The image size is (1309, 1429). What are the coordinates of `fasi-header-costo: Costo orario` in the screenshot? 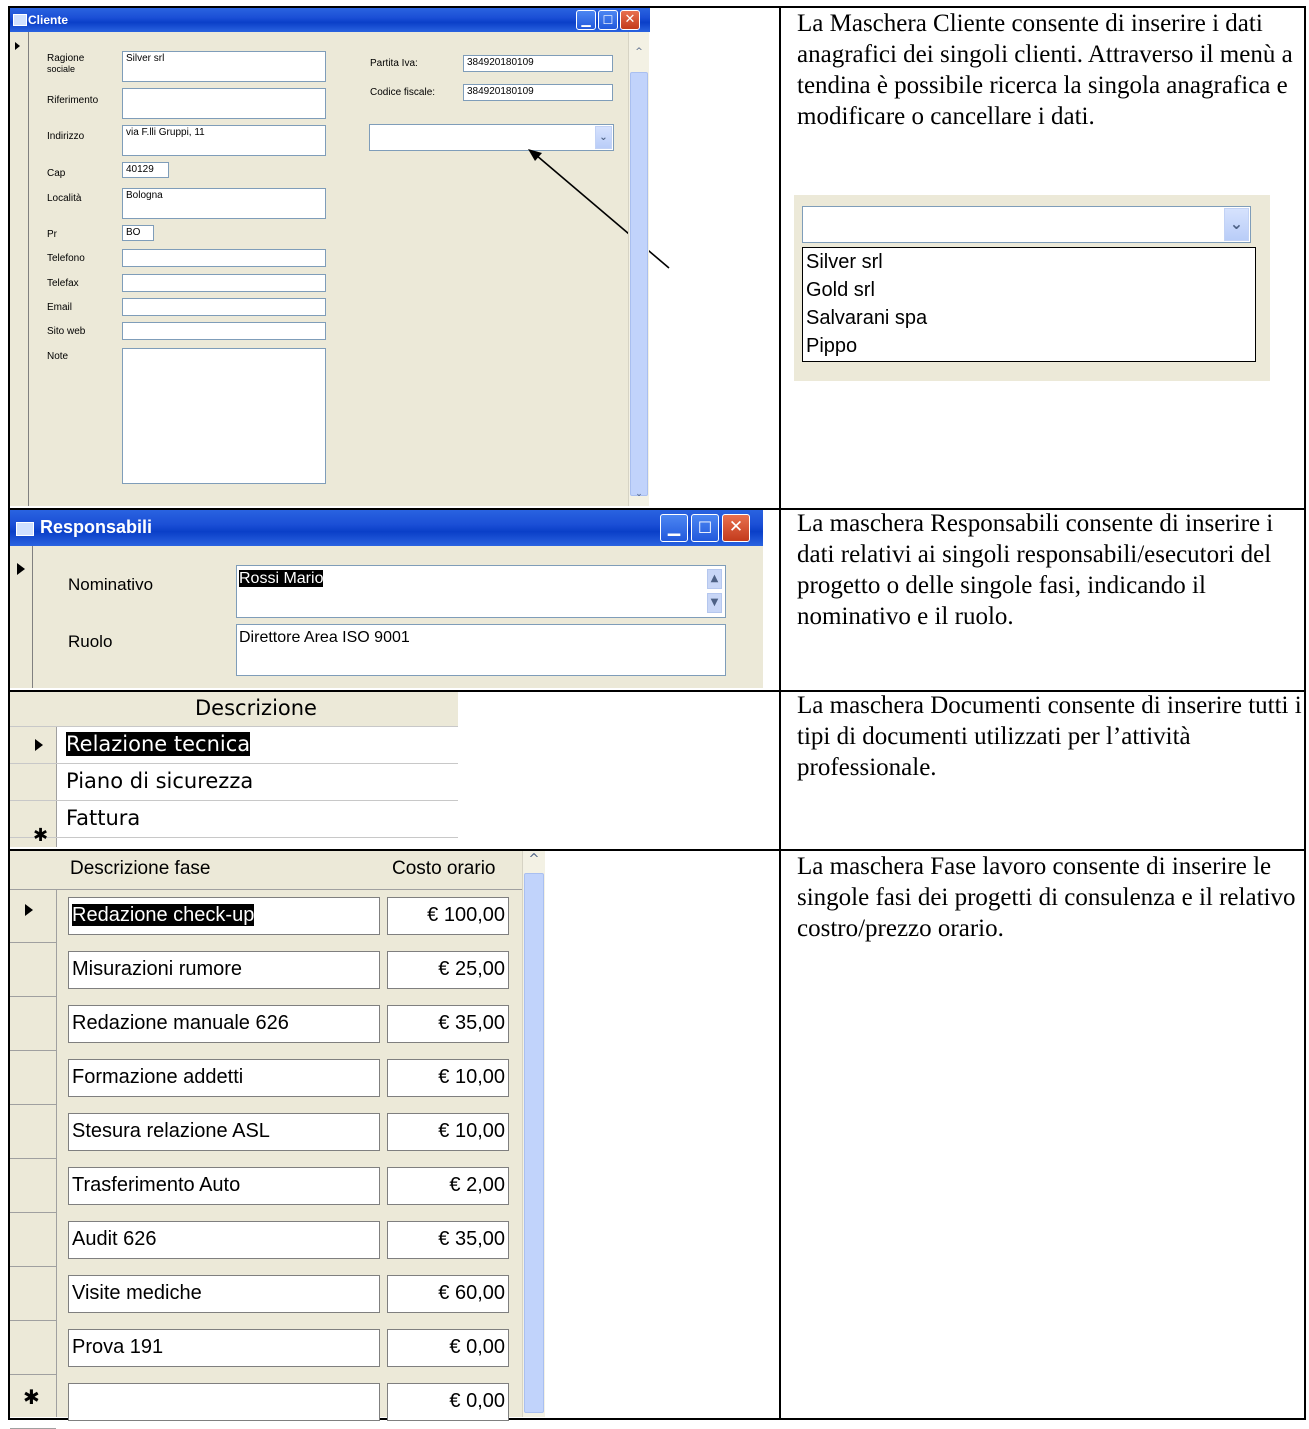 It's located at (444, 868).